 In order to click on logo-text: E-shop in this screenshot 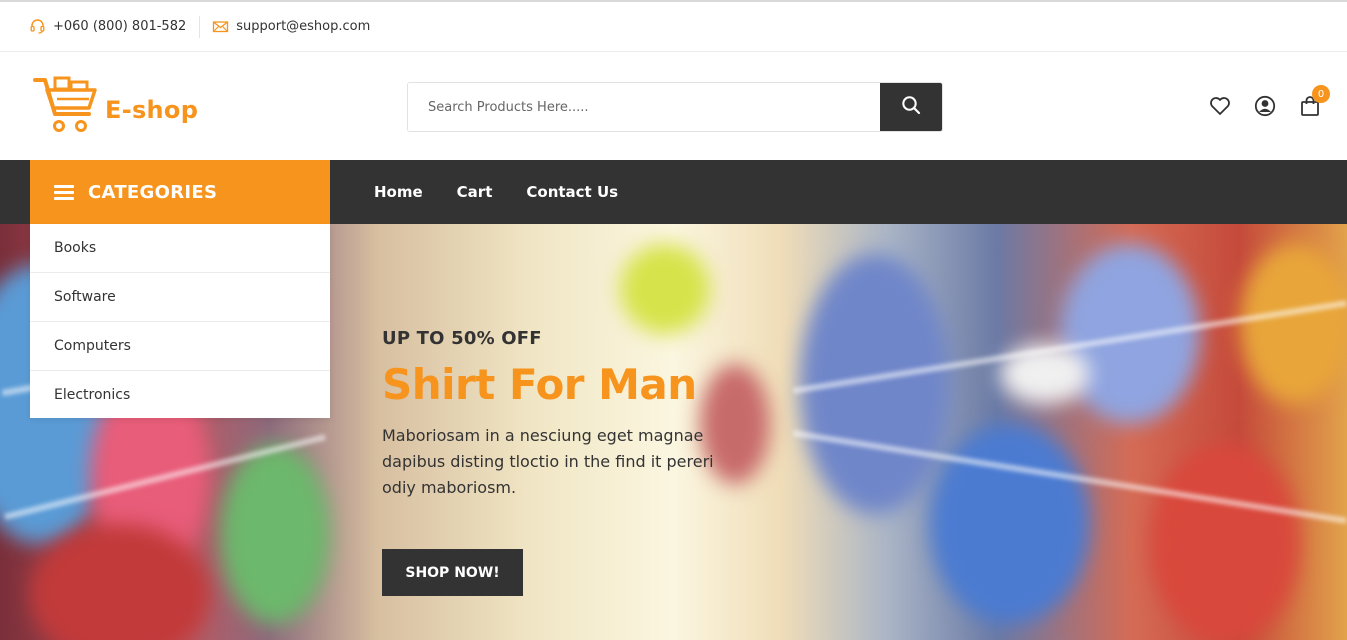, I will do `click(152, 110)`.